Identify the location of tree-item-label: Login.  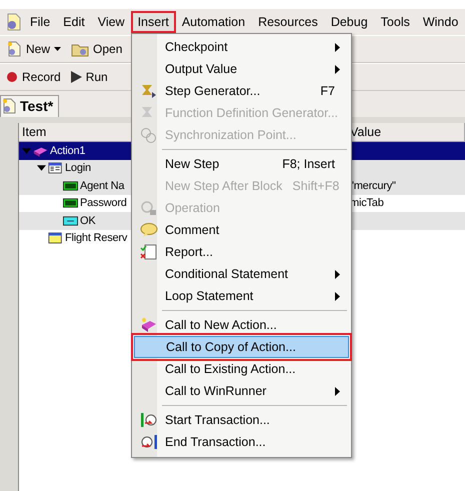
(78, 168).